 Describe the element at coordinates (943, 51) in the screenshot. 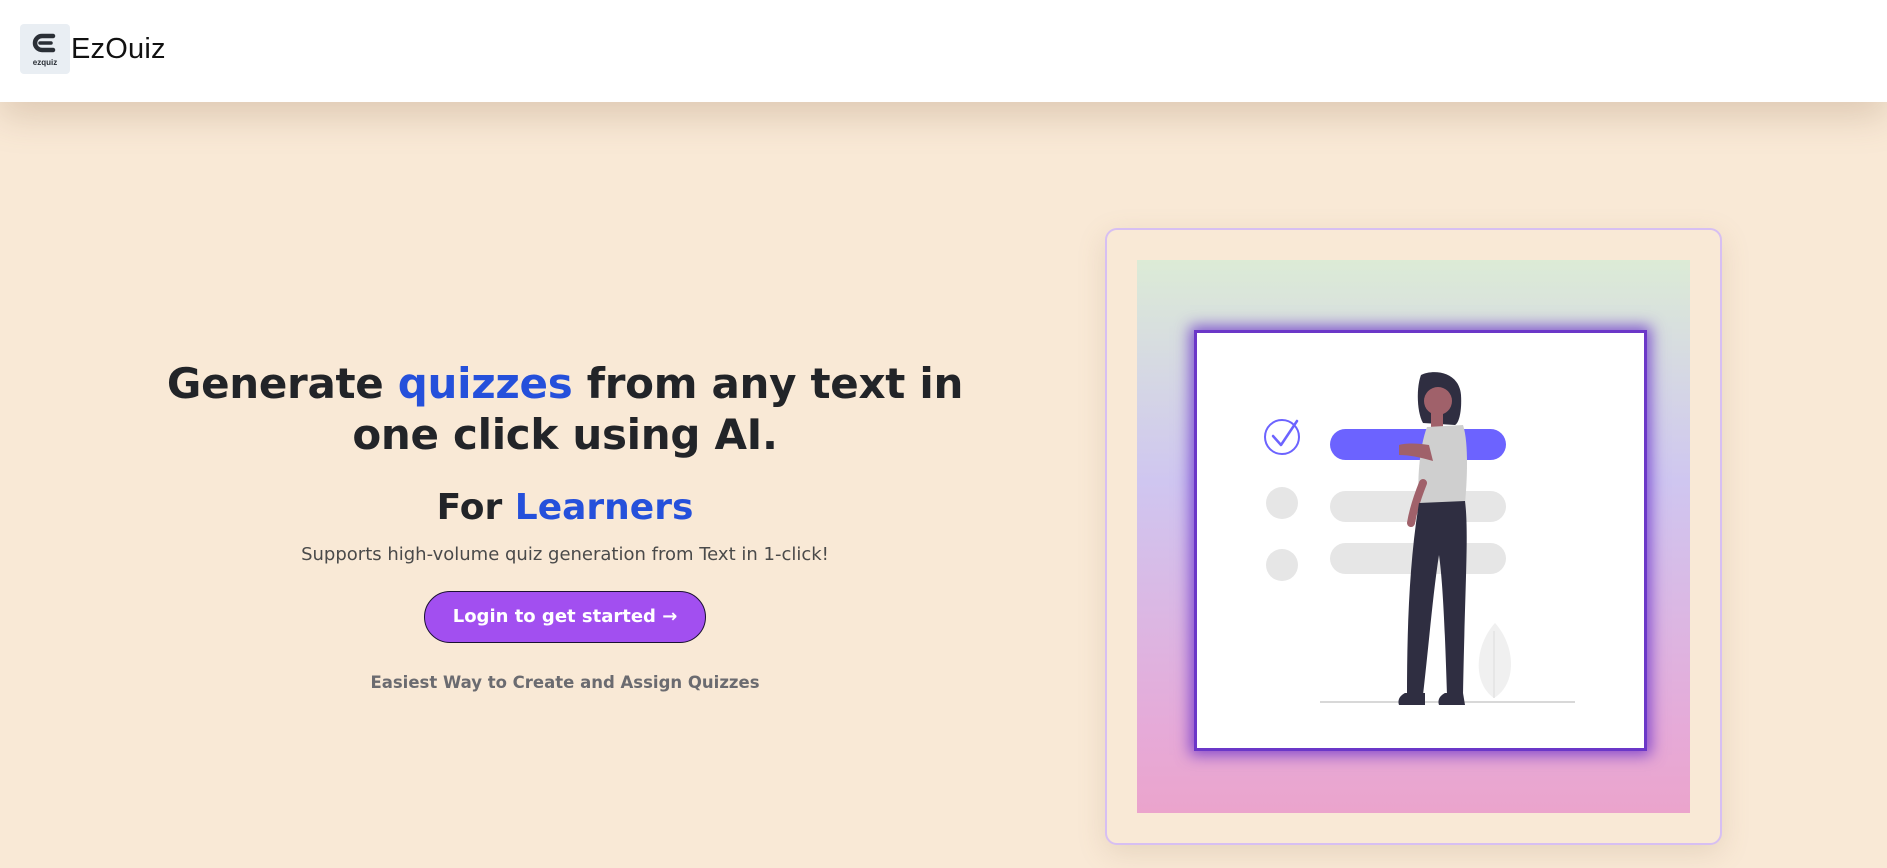

I see `top-navbar: ezquiz EzOuiz` at that location.